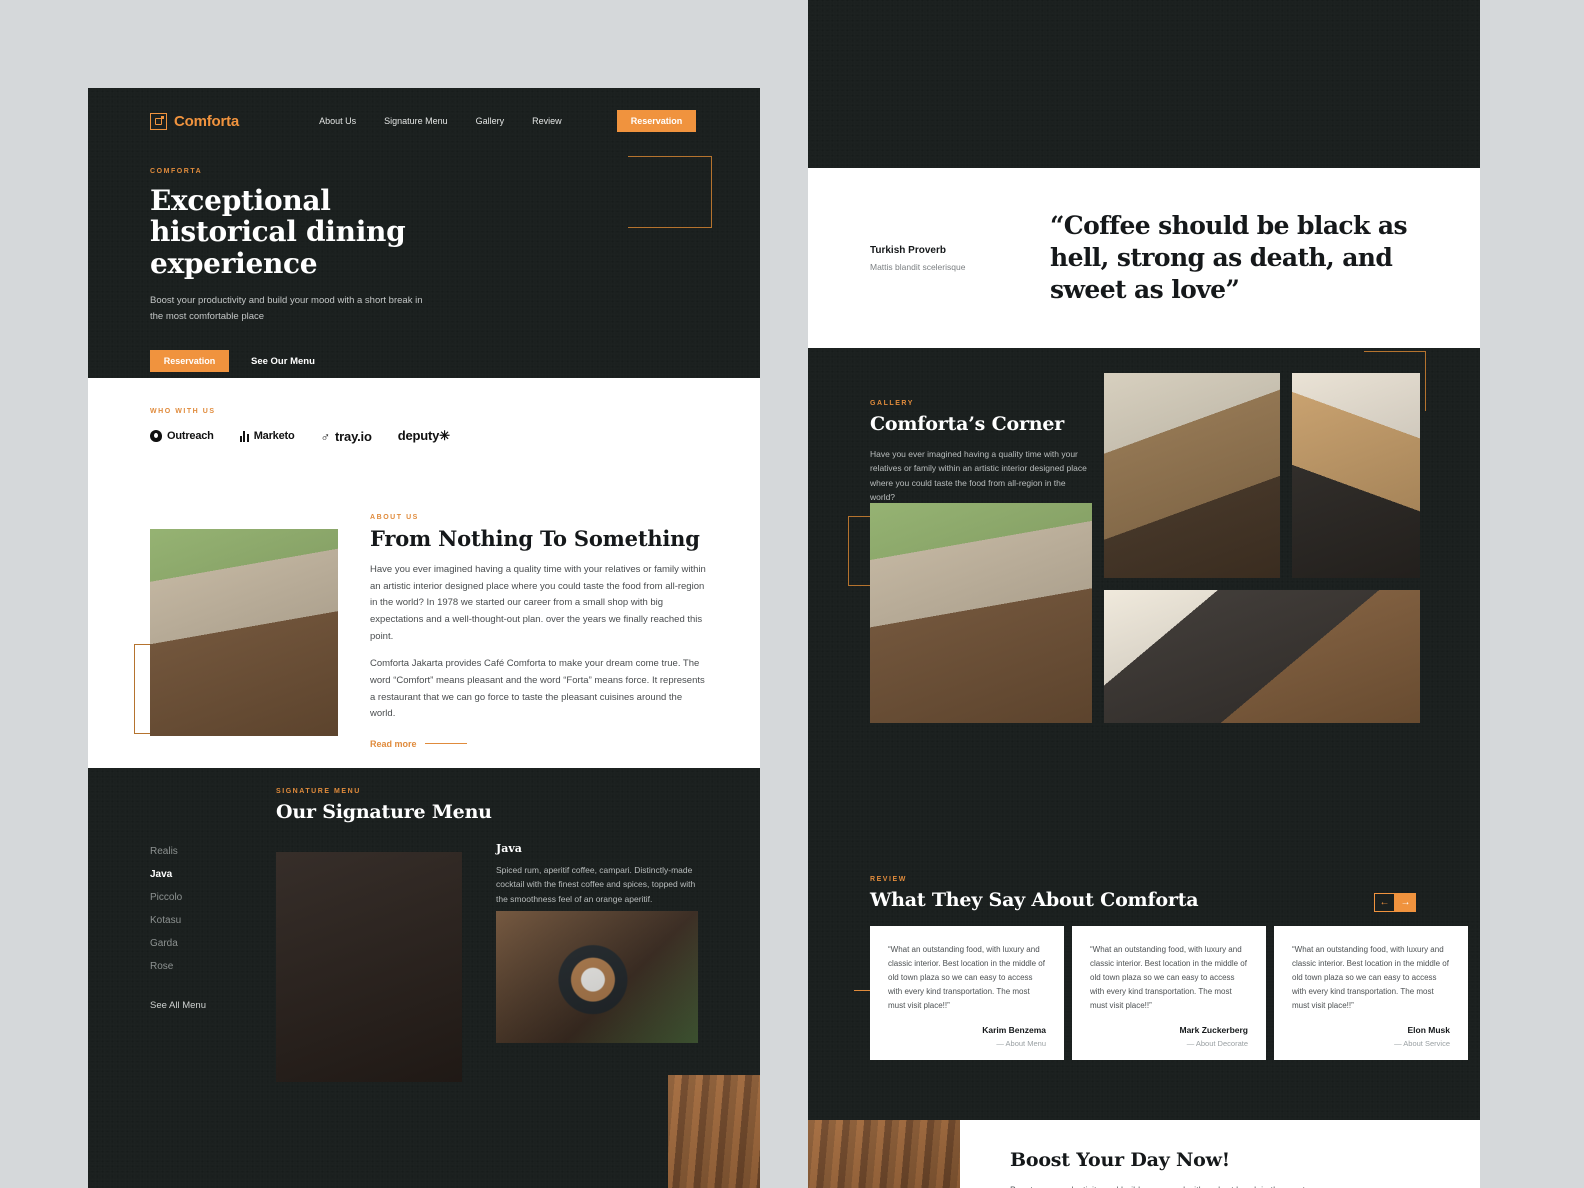  What do you see at coordinates (156, 436) in the screenshot?
I see `outreach-icon` at bounding box center [156, 436].